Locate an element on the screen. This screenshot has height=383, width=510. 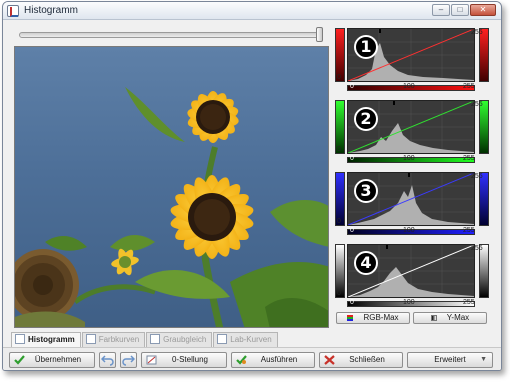
redo-icon is located at coordinates (129, 360).